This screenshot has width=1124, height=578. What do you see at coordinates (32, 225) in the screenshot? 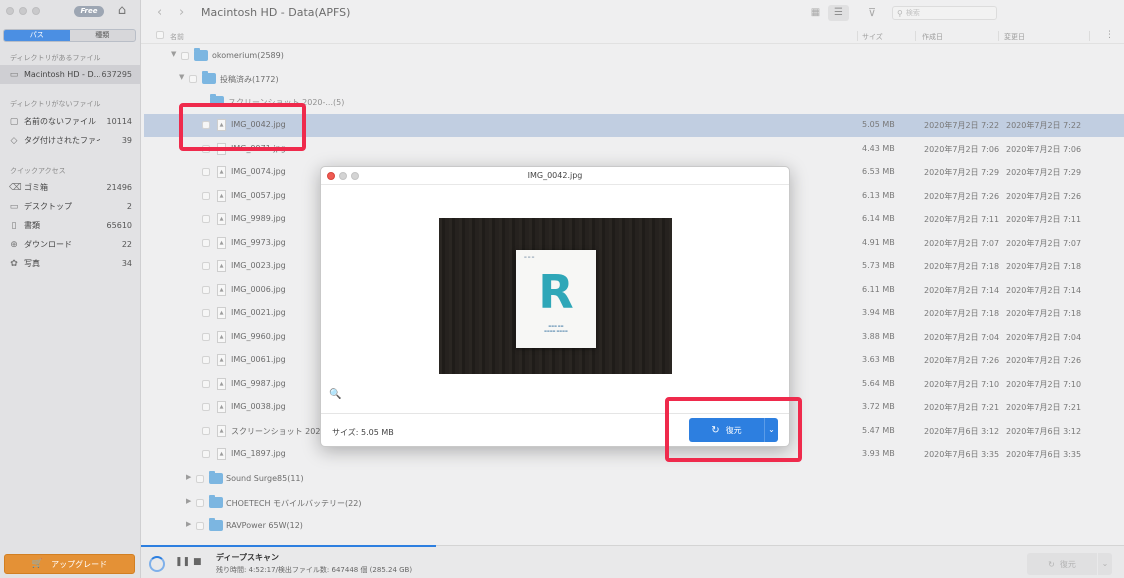
I see `sidebar-item-label: 書類` at bounding box center [32, 225].